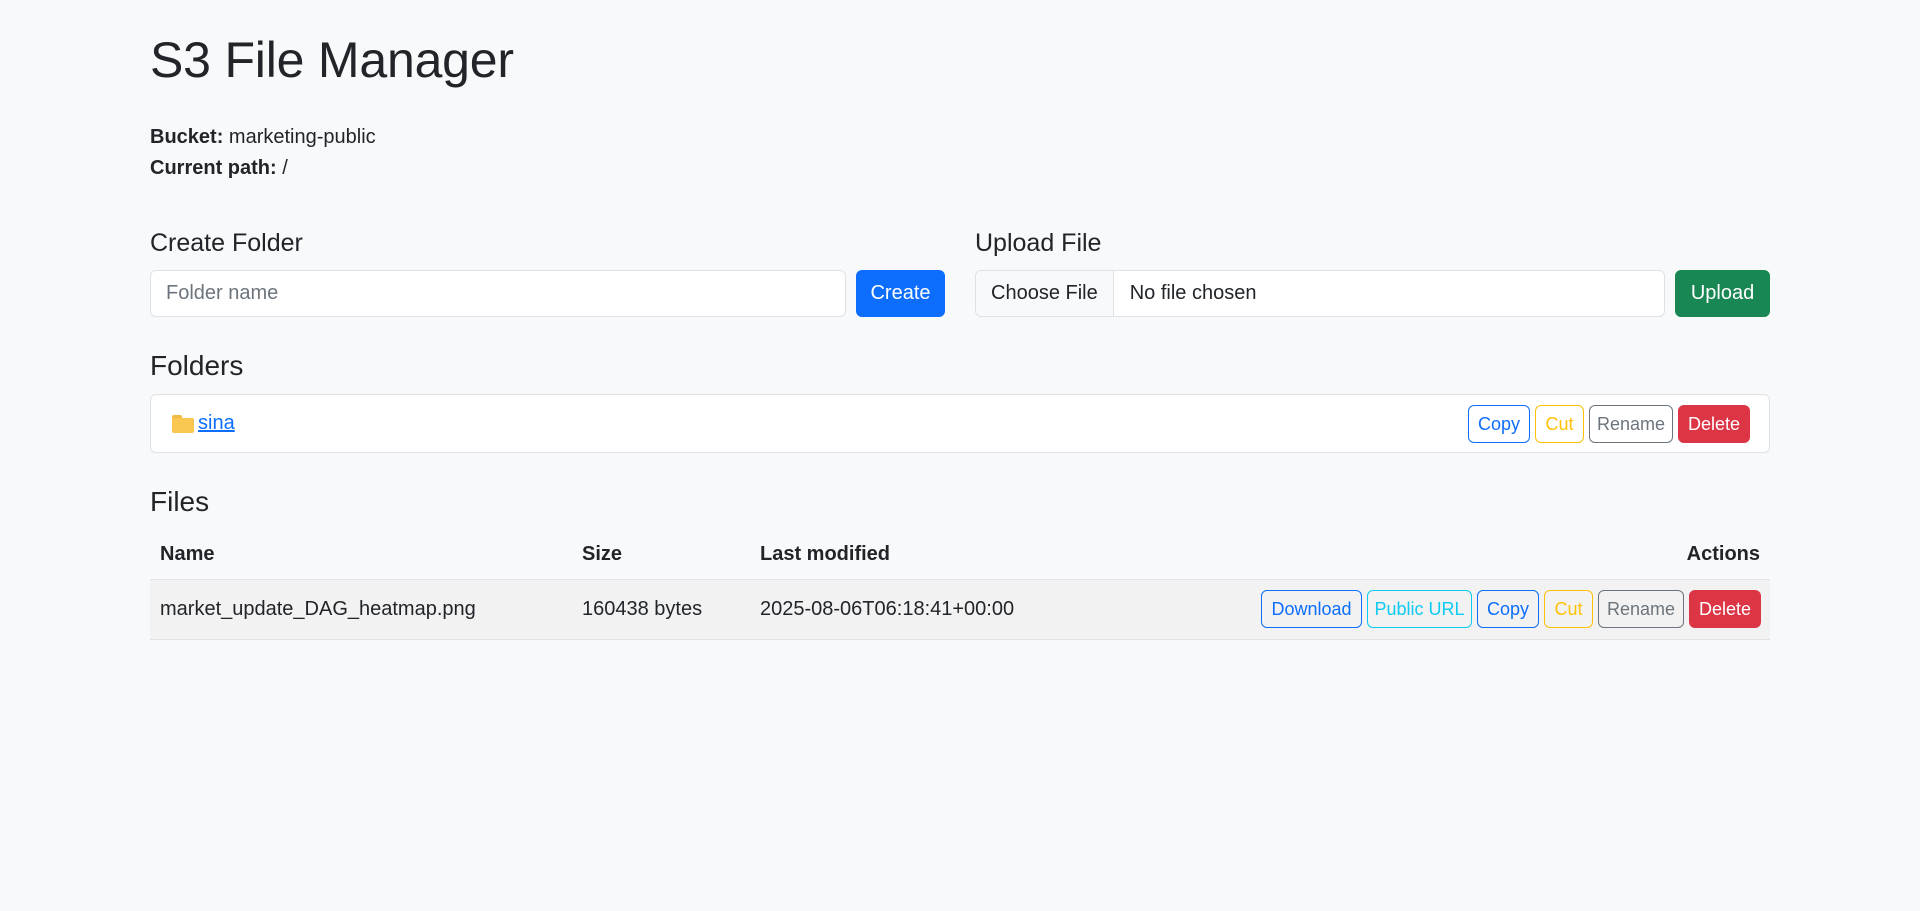 The width and height of the screenshot is (1920, 911). What do you see at coordinates (302, 137) in the screenshot?
I see `bucket-value: marketing-public` at bounding box center [302, 137].